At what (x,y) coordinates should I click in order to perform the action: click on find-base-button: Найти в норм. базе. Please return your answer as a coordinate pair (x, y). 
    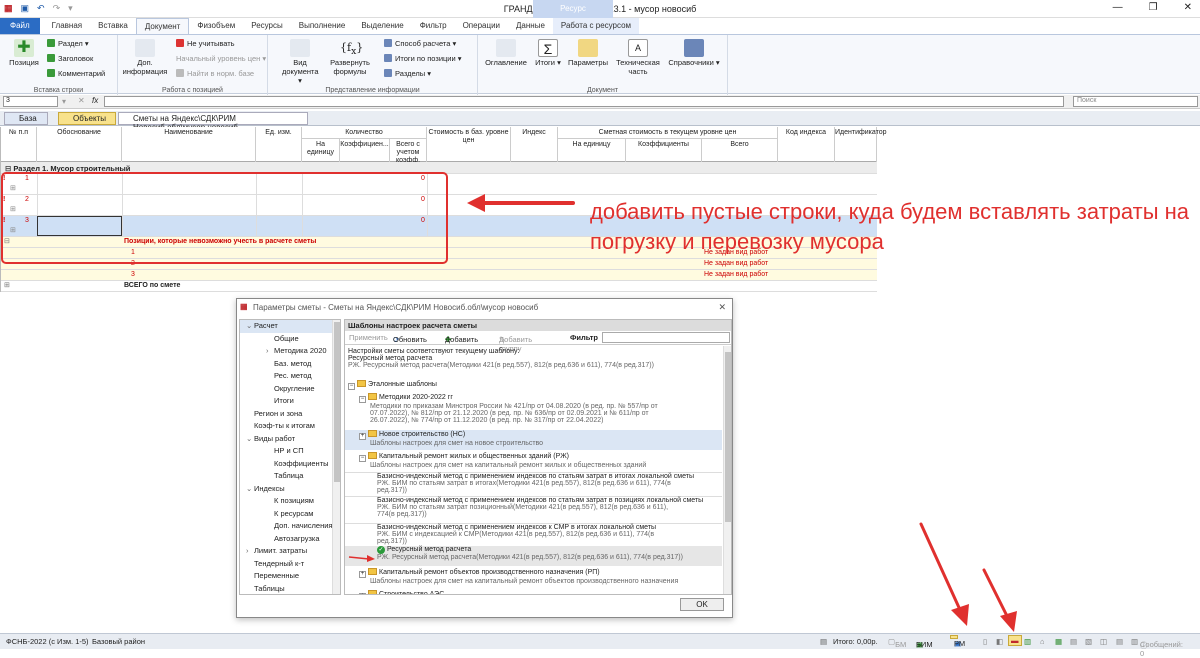
    Looking at the image, I should click on (215, 73).